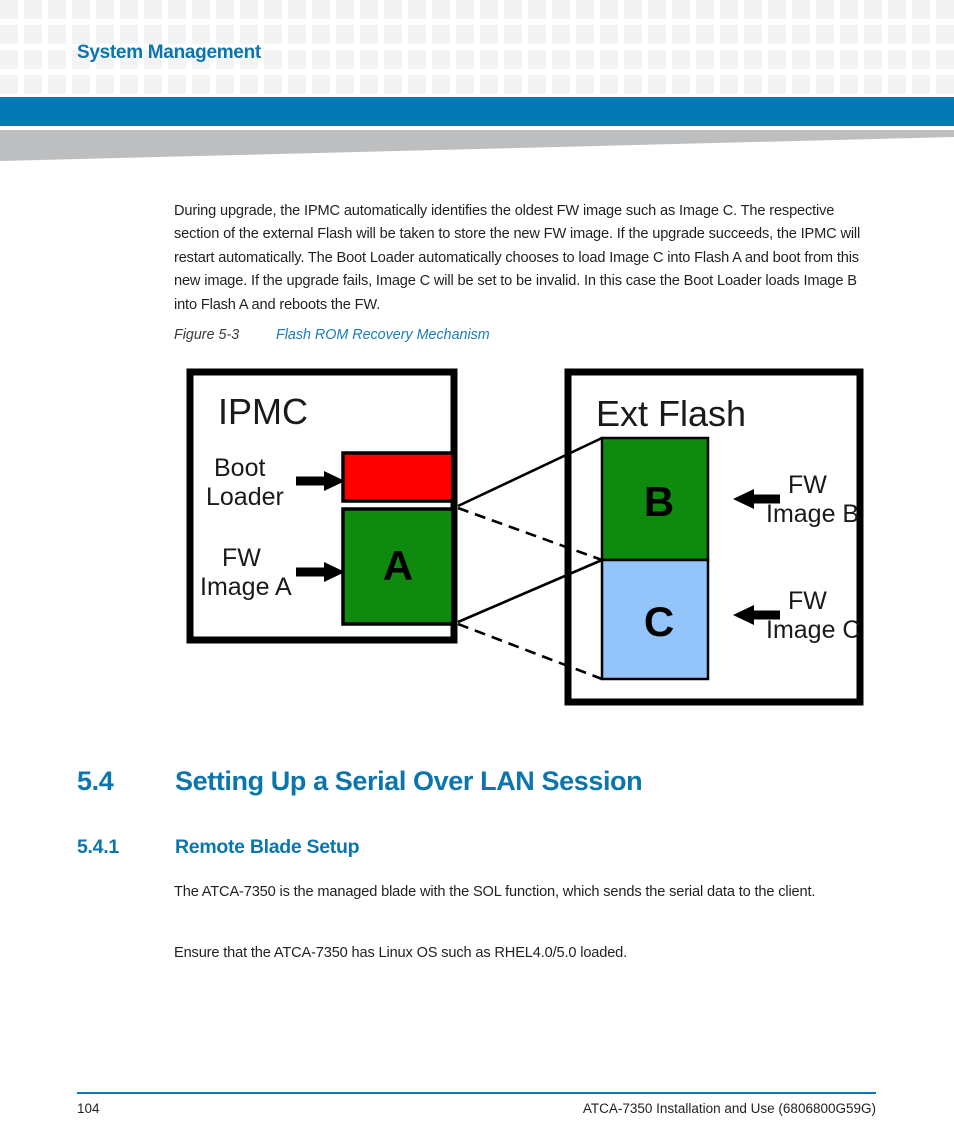 This screenshot has height=1145, width=954. What do you see at coordinates (659, 621) in the screenshot?
I see `image-c-letter: C` at bounding box center [659, 621].